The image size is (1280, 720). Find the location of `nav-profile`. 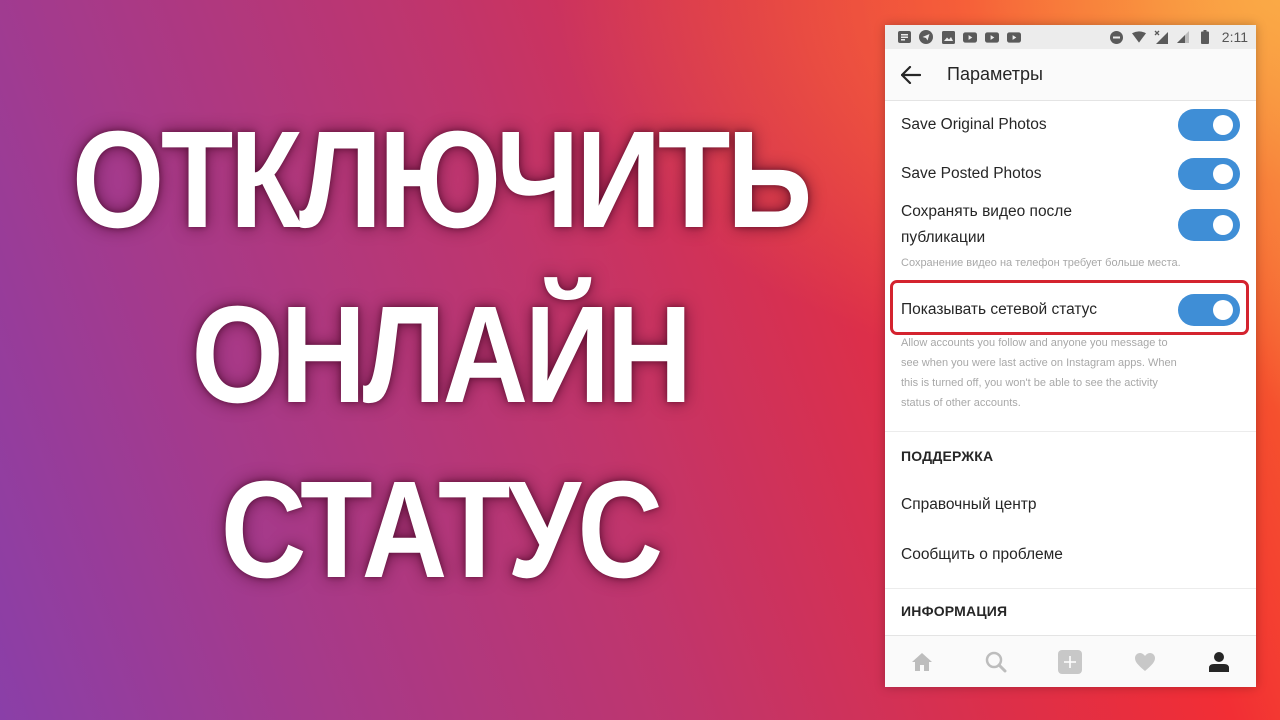

nav-profile is located at coordinates (1219, 662).